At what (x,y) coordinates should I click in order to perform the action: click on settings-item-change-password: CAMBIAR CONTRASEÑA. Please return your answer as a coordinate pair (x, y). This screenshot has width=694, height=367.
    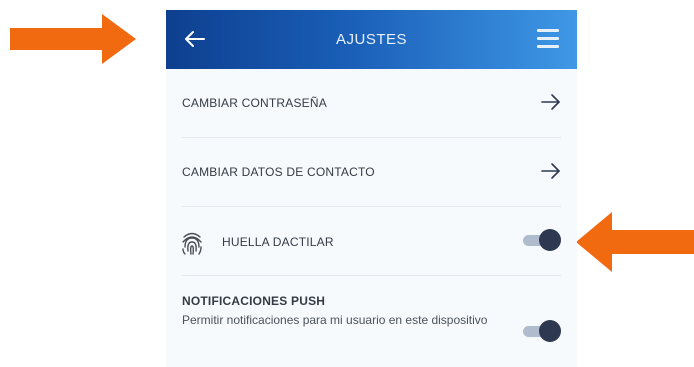
    Looking at the image, I should click on (371, 103).